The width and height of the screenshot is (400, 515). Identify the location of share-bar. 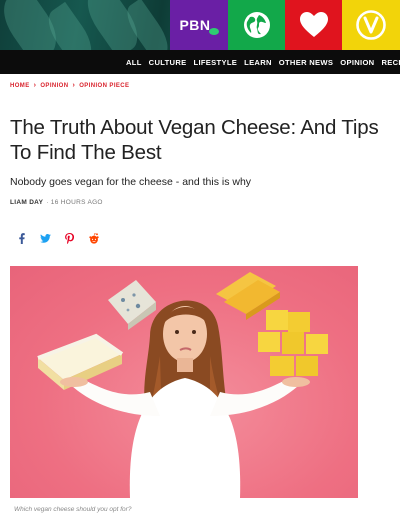
(66, 238).